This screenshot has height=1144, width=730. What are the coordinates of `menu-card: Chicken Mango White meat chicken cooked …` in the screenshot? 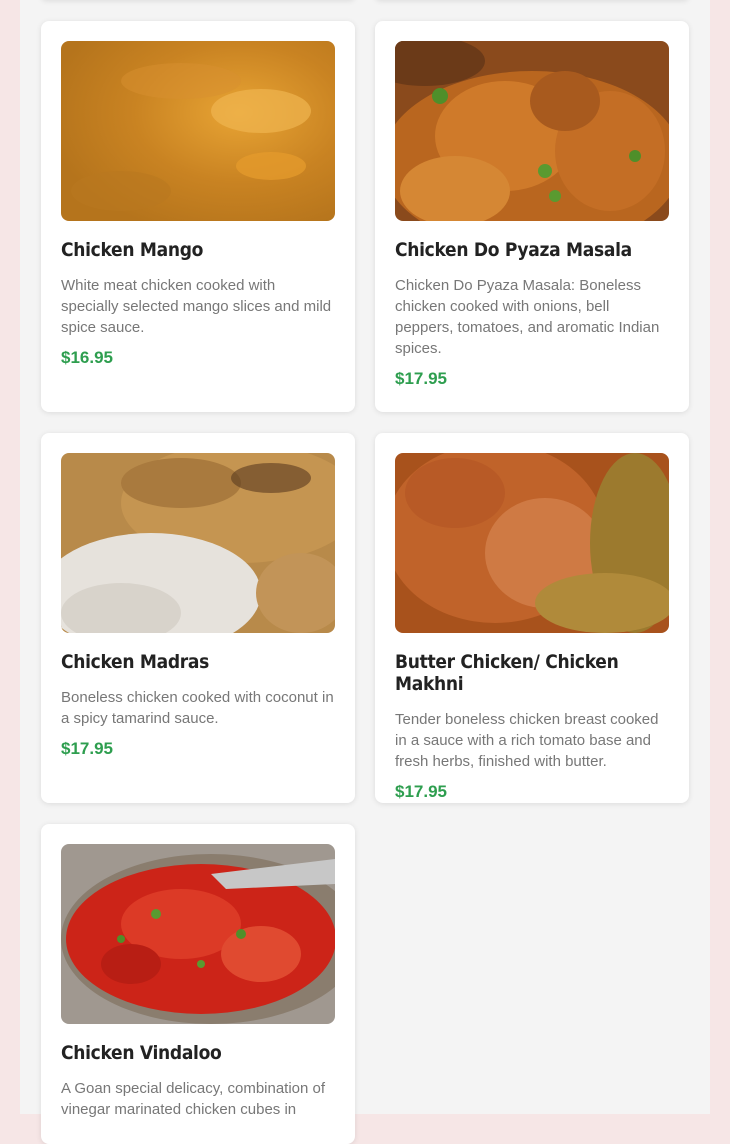 It's located at (198, 216).